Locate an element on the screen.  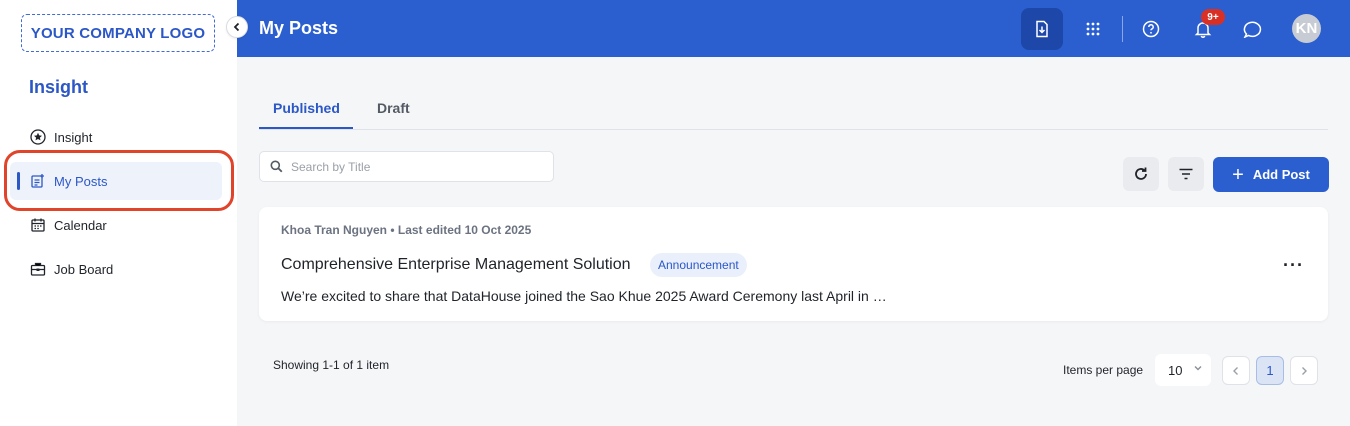
more-options-button: ··· is located at coordinates (1293, 265).